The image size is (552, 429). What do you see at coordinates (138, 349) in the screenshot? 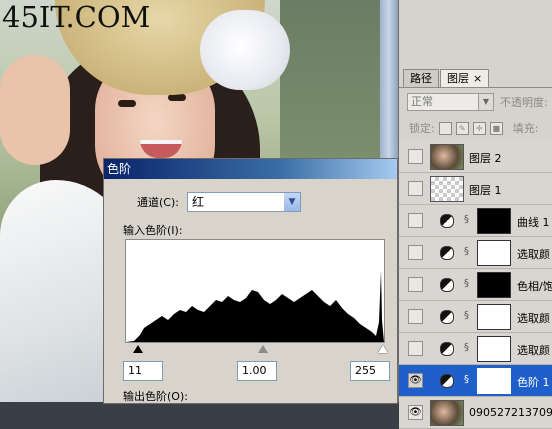
I see `black-point-handle` at bounding box center [138, 349].